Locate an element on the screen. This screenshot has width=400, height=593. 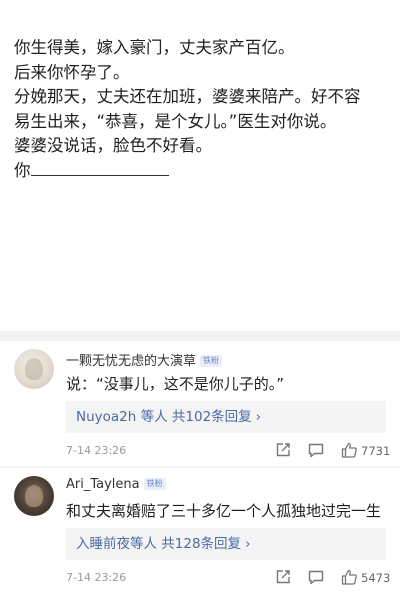
post-line: 易生出来，“恭喜，是个女儿。”医生对你说。 is located at coordinates (175, 121).